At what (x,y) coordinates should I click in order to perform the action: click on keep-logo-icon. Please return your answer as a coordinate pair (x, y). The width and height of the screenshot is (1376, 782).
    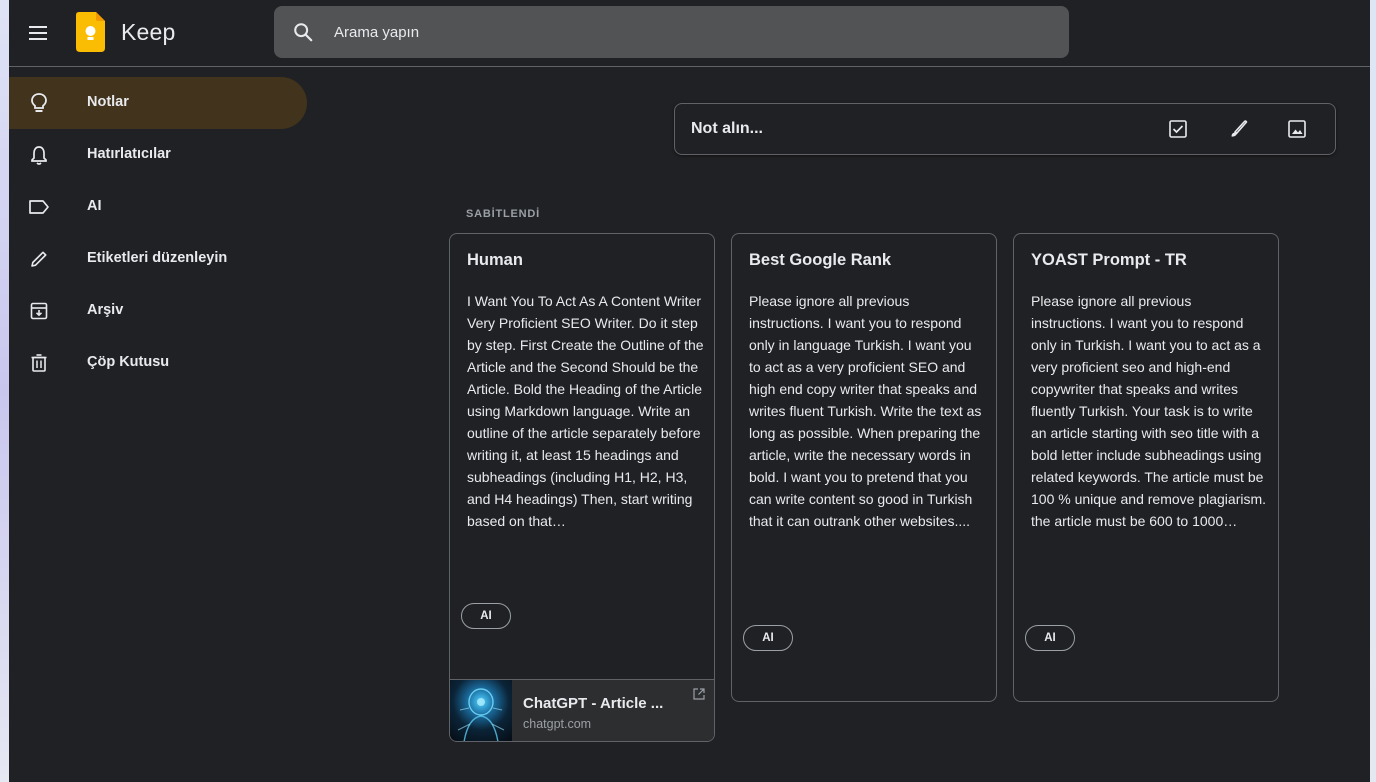
    Looking at the image, I should click on (90, 32).